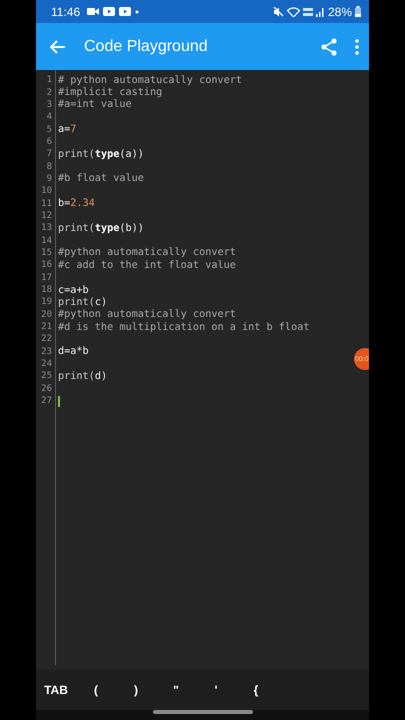  I want to click on key-button: ", so click(176, 690).